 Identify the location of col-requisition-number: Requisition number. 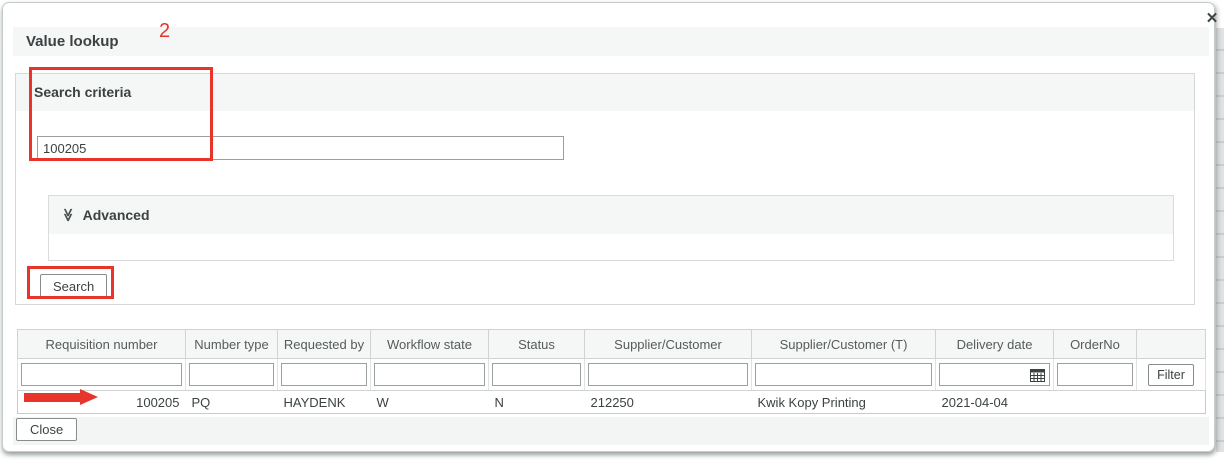
(101, 344).